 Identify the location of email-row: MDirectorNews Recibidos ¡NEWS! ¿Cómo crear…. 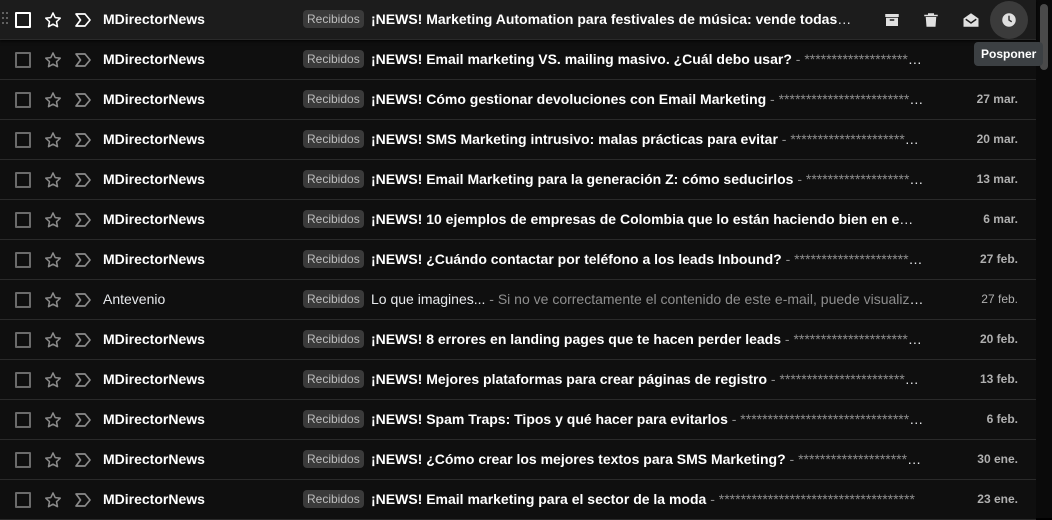
(518, 460).